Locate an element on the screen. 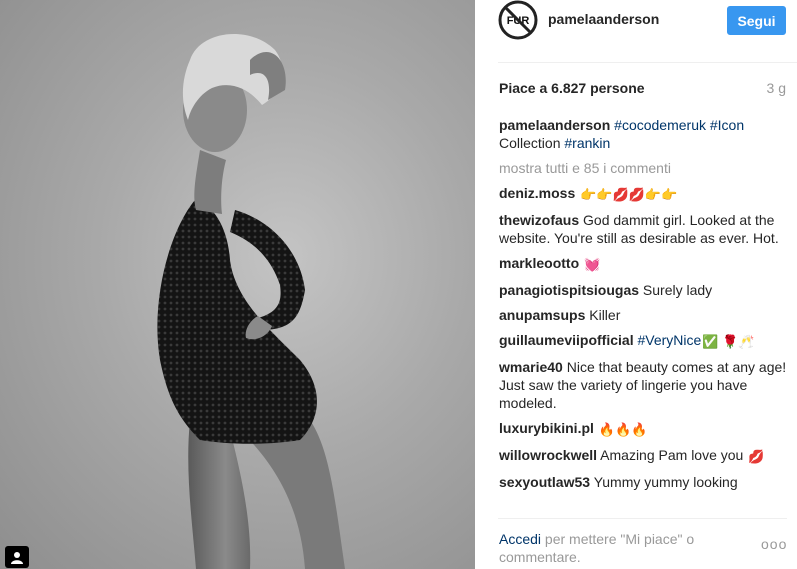 This screenshot has height=569, width=797. hashtag-link: #Icon is located at coordinates (727, 125).